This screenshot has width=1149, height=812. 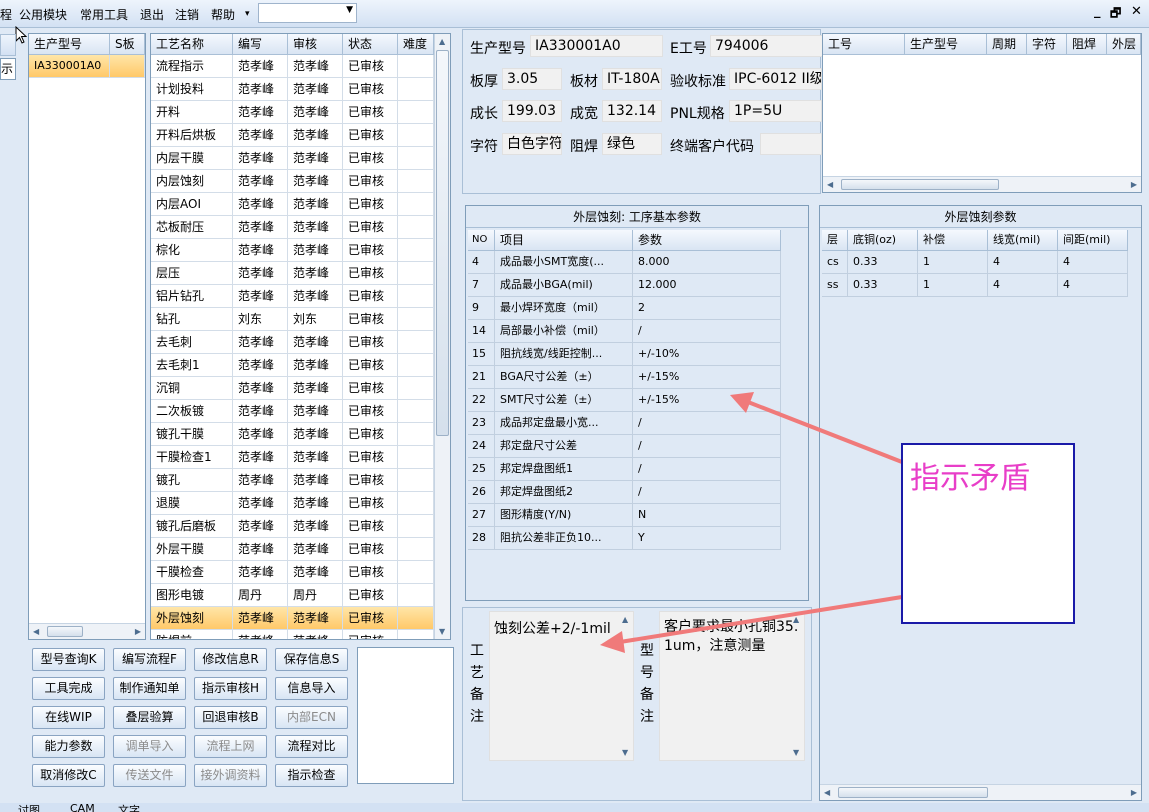 I want to click on annotation-arrows, so click(x=751, y=522).